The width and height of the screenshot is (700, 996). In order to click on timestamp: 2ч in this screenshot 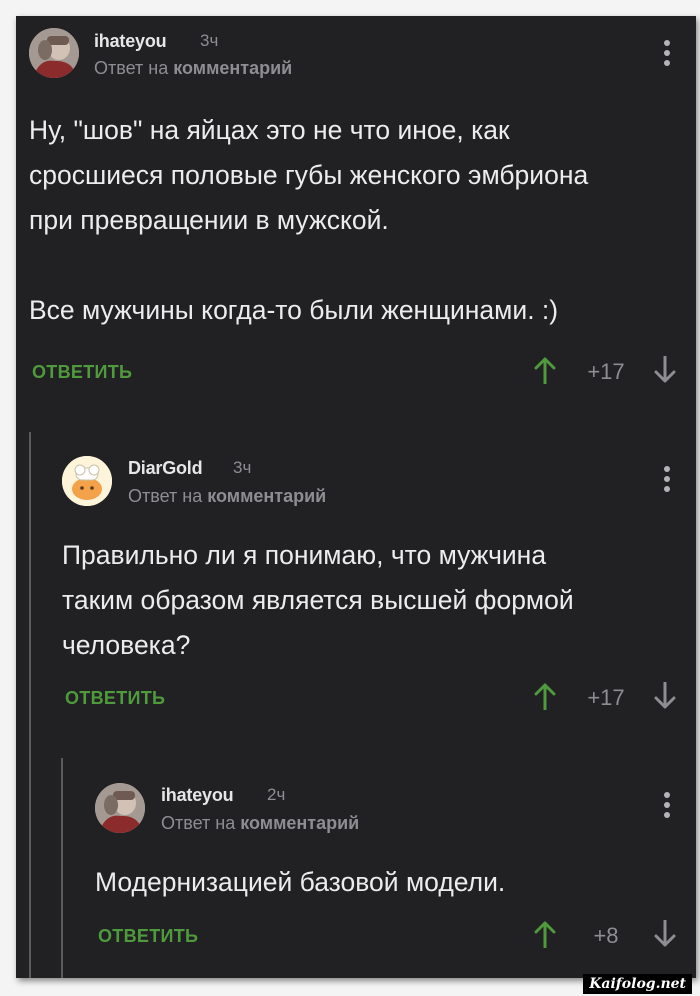, I will do `click(276, 794)`.